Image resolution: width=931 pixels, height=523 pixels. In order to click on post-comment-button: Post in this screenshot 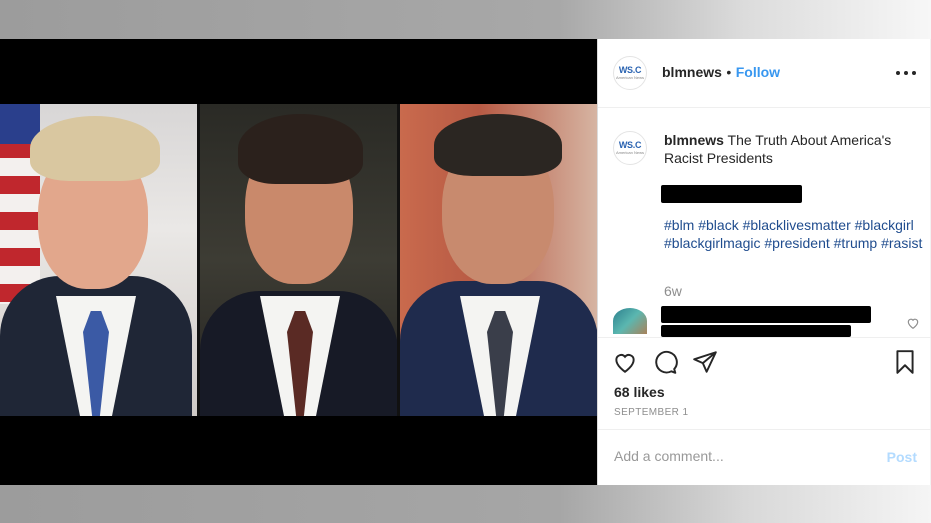, I will do `click(902, 457)`.